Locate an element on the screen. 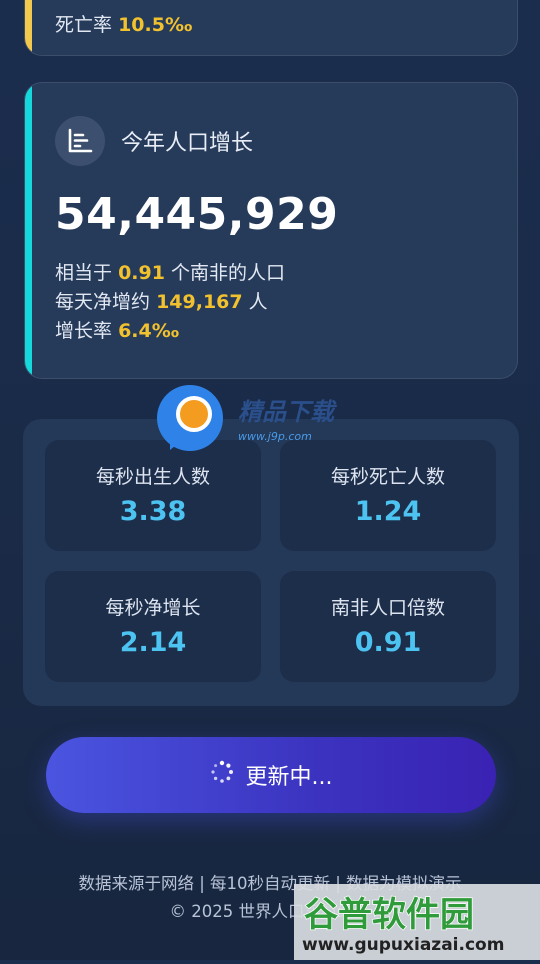 Image resolution: width=540 pixels, height=964 pixels. chart-icon is located at coordinates (80, 141).